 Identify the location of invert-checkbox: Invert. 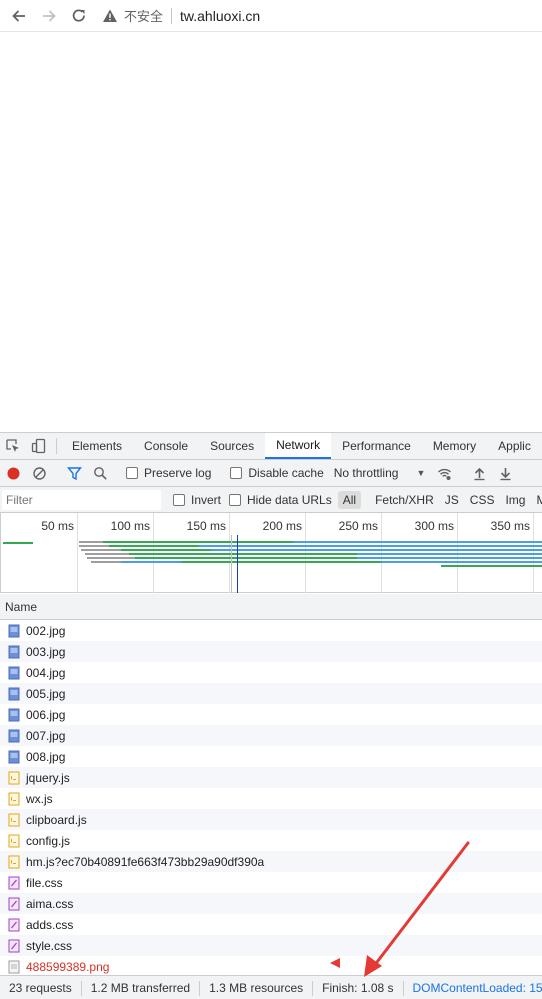
(197, 500).